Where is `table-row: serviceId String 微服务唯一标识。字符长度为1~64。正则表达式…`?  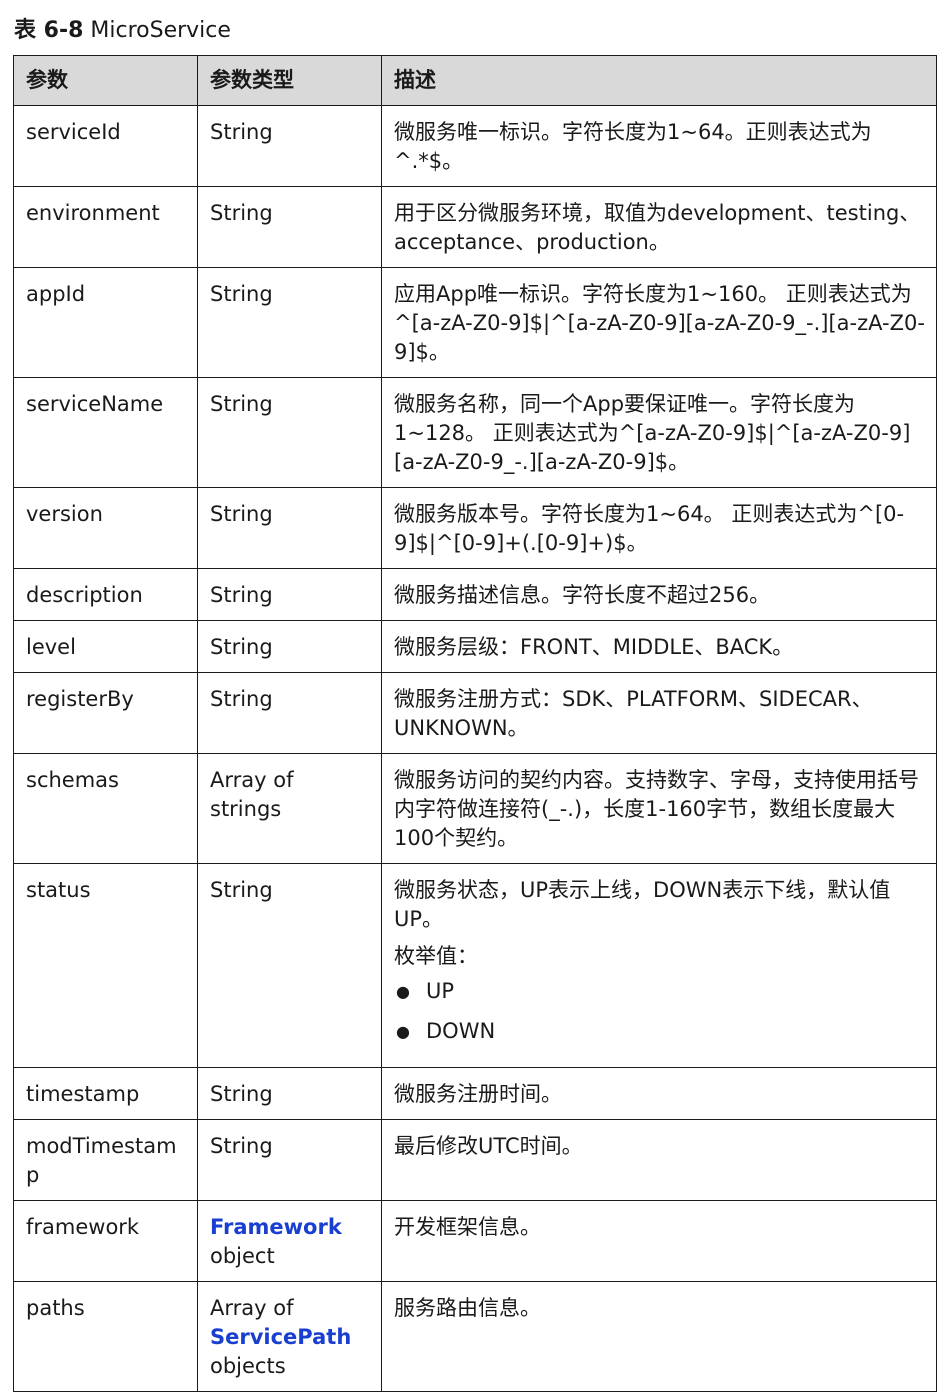
table-row: serviceId String 微服务唯一标识。字符长度为1~64。正则表达式… is located at coordinates (475, 146).